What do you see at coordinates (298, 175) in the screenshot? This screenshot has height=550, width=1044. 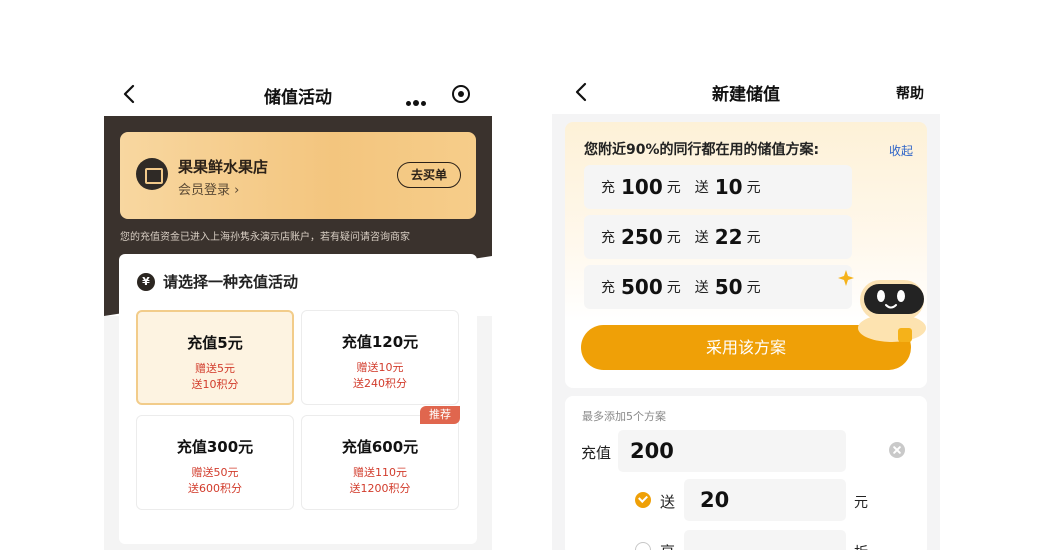 I see `shop-card: 果果鲜水果店 会员登录 › 去买单` at bounding box center [298, 175].